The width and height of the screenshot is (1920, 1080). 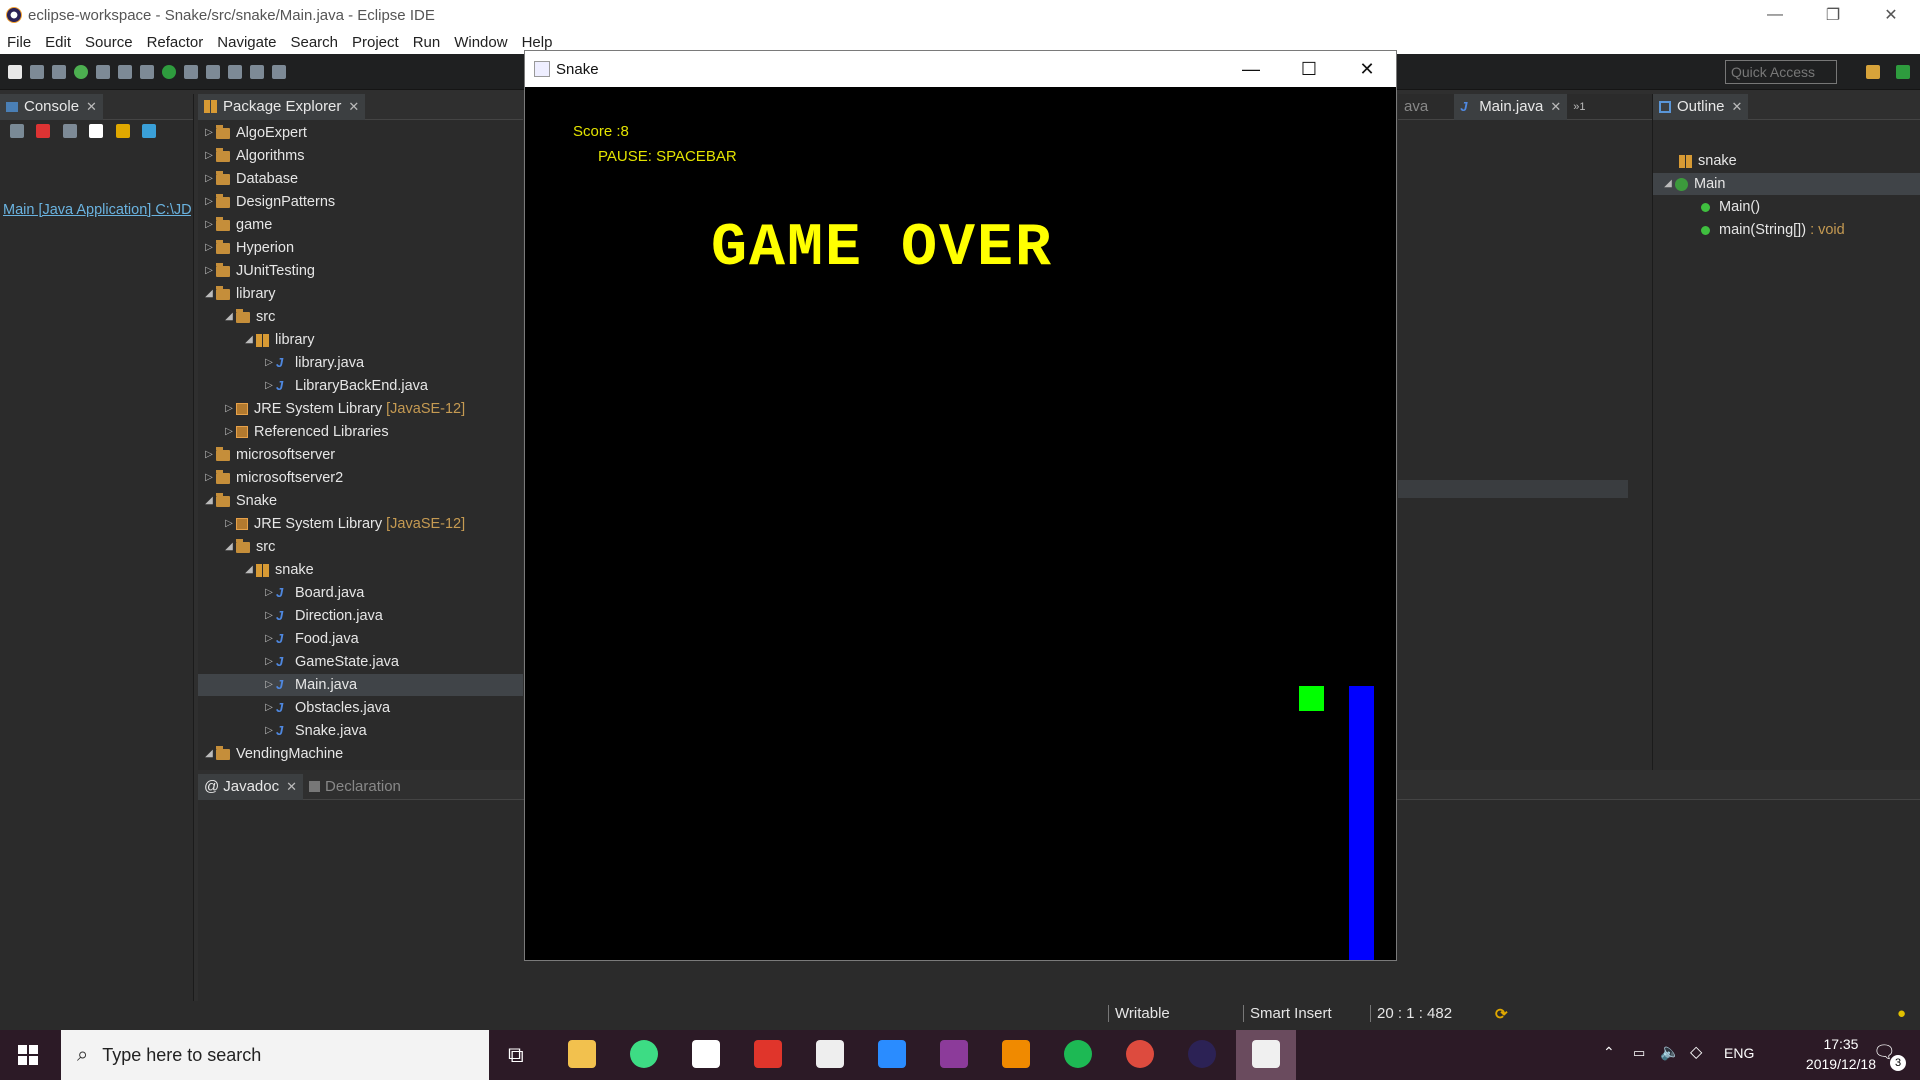 What do you see at coordinates (109, 42) in the screenshot?
I see `menu-source: Source` at bounding box center [109, 42].